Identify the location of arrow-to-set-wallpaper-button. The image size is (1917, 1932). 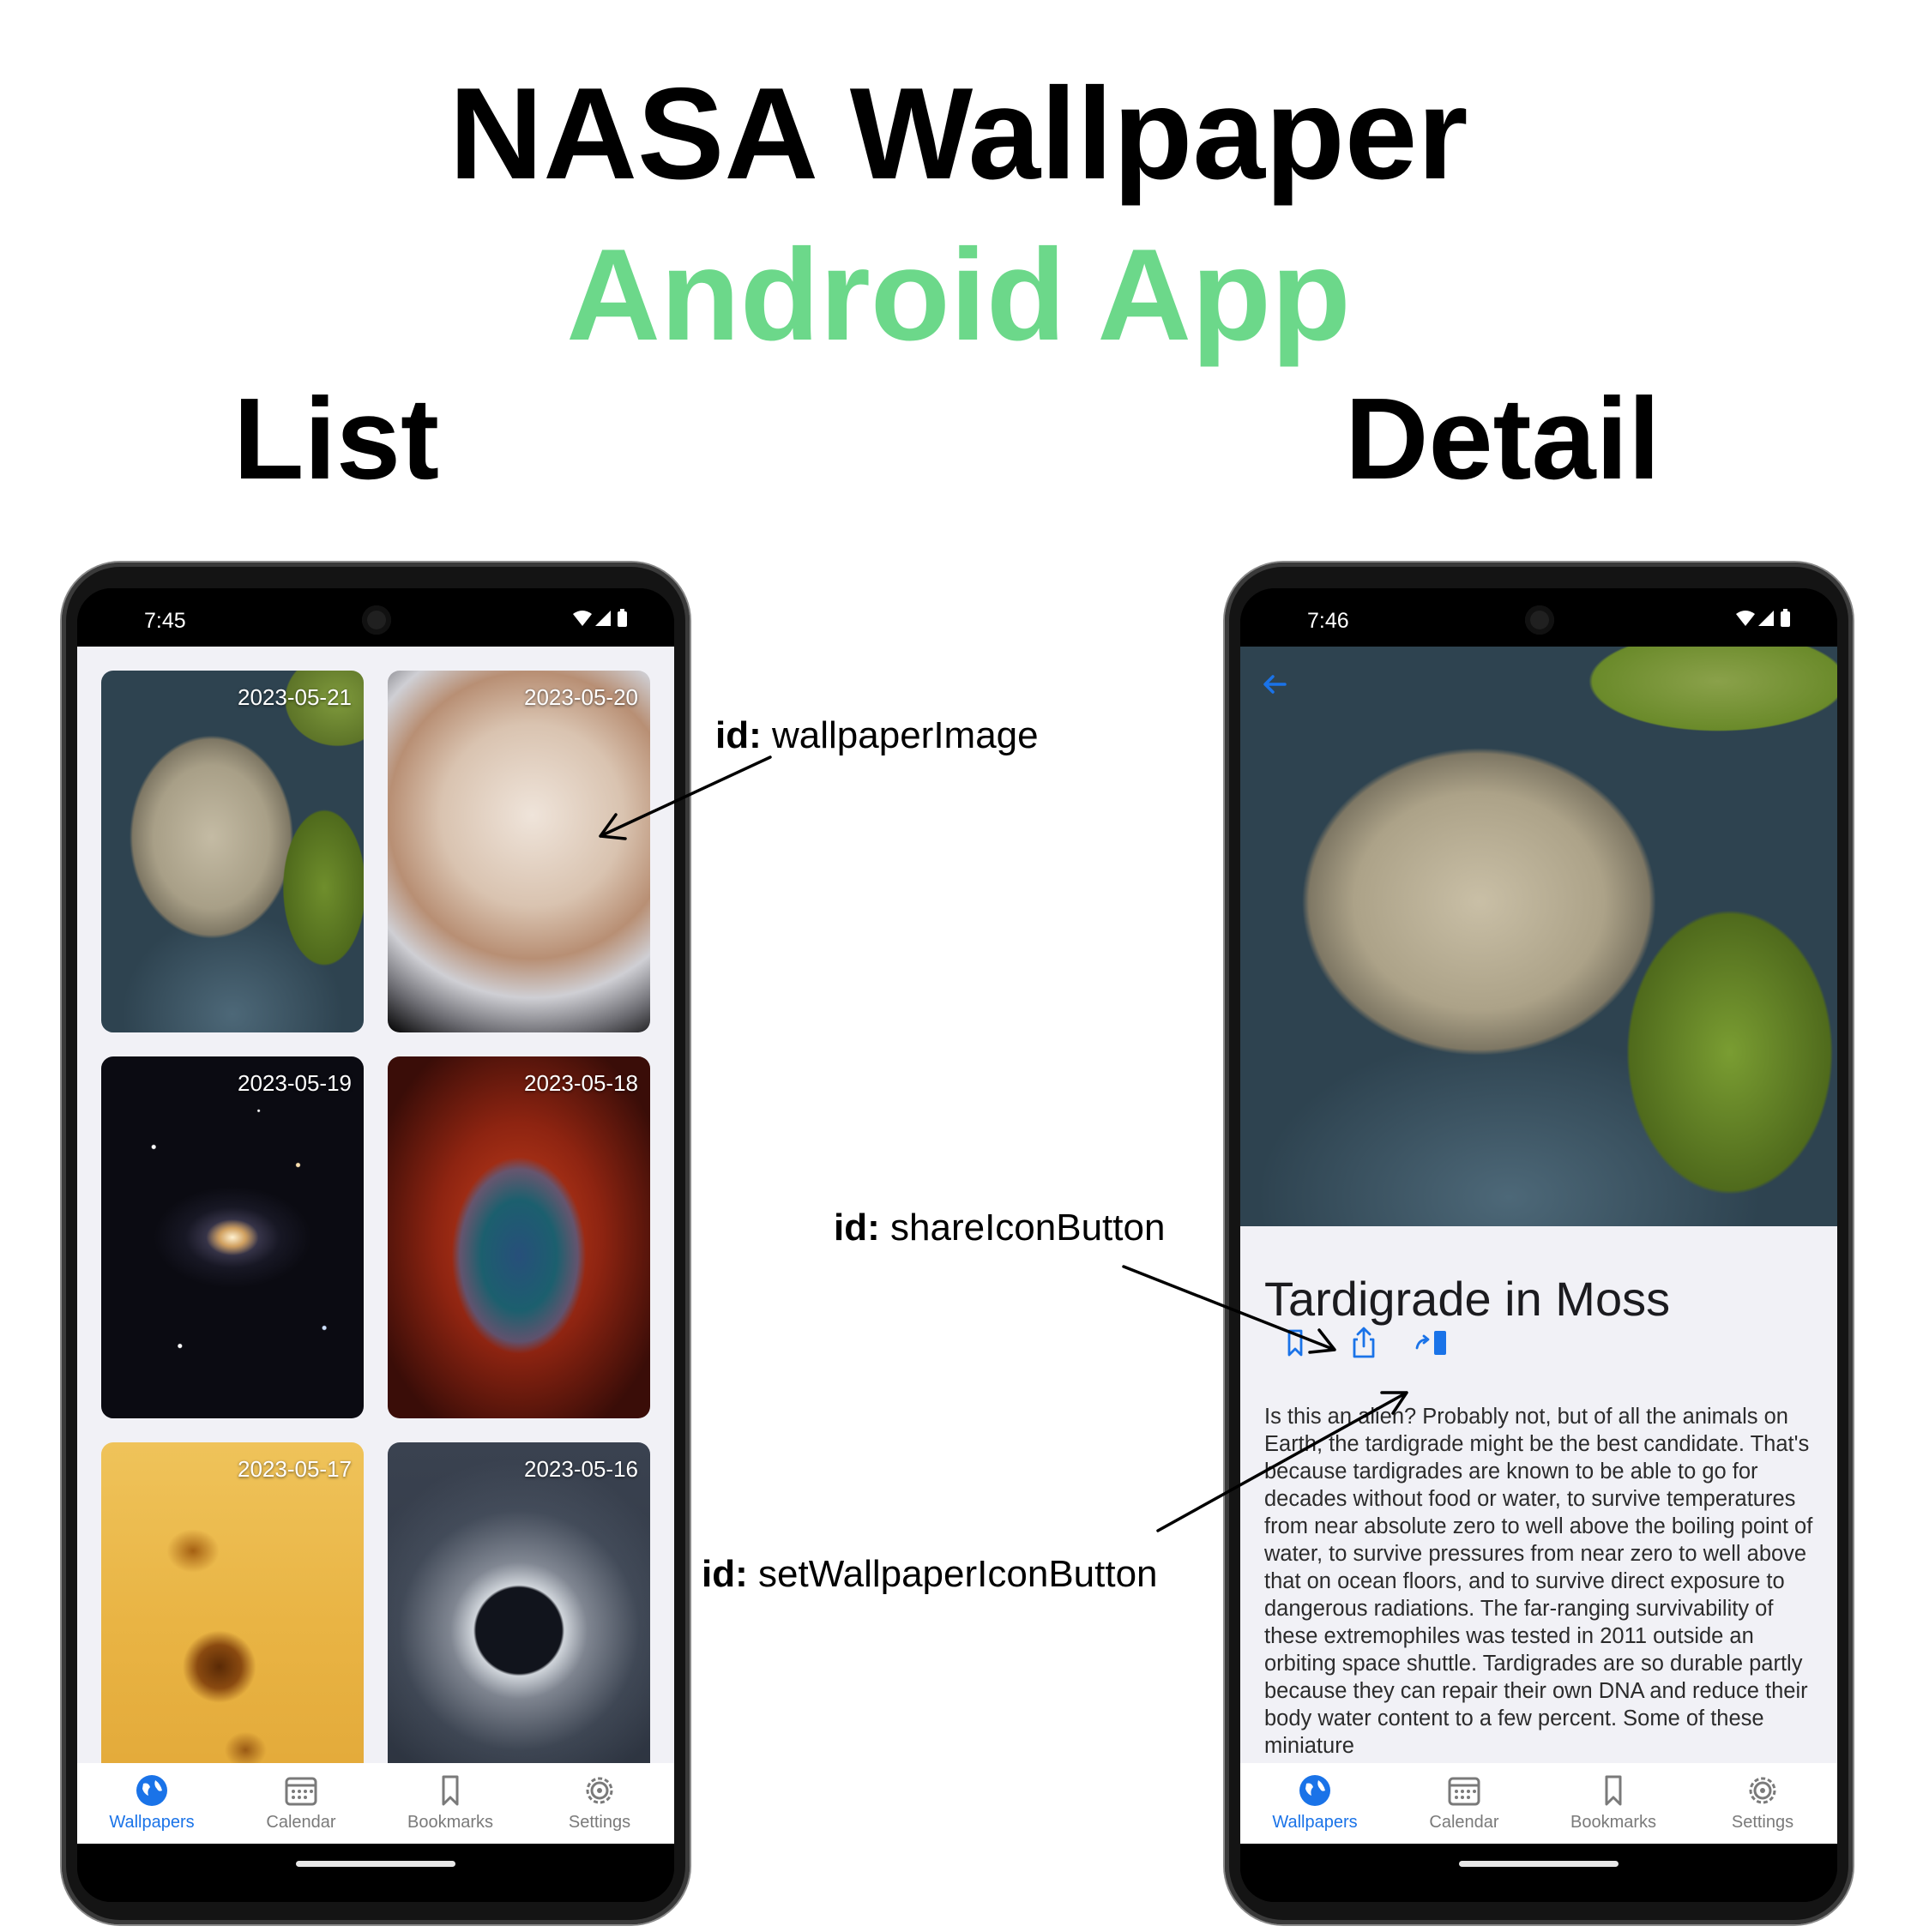
(1282, 1461).